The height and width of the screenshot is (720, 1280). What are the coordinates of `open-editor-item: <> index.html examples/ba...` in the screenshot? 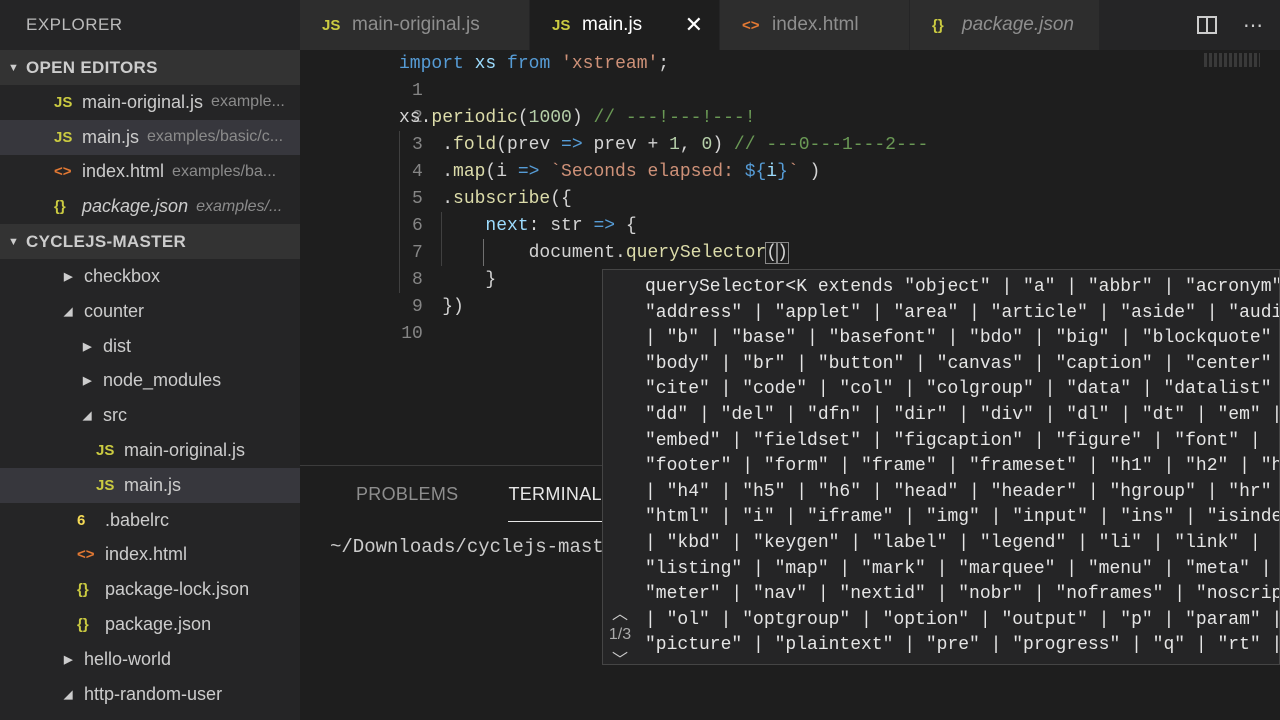 It's located at (150, 172).